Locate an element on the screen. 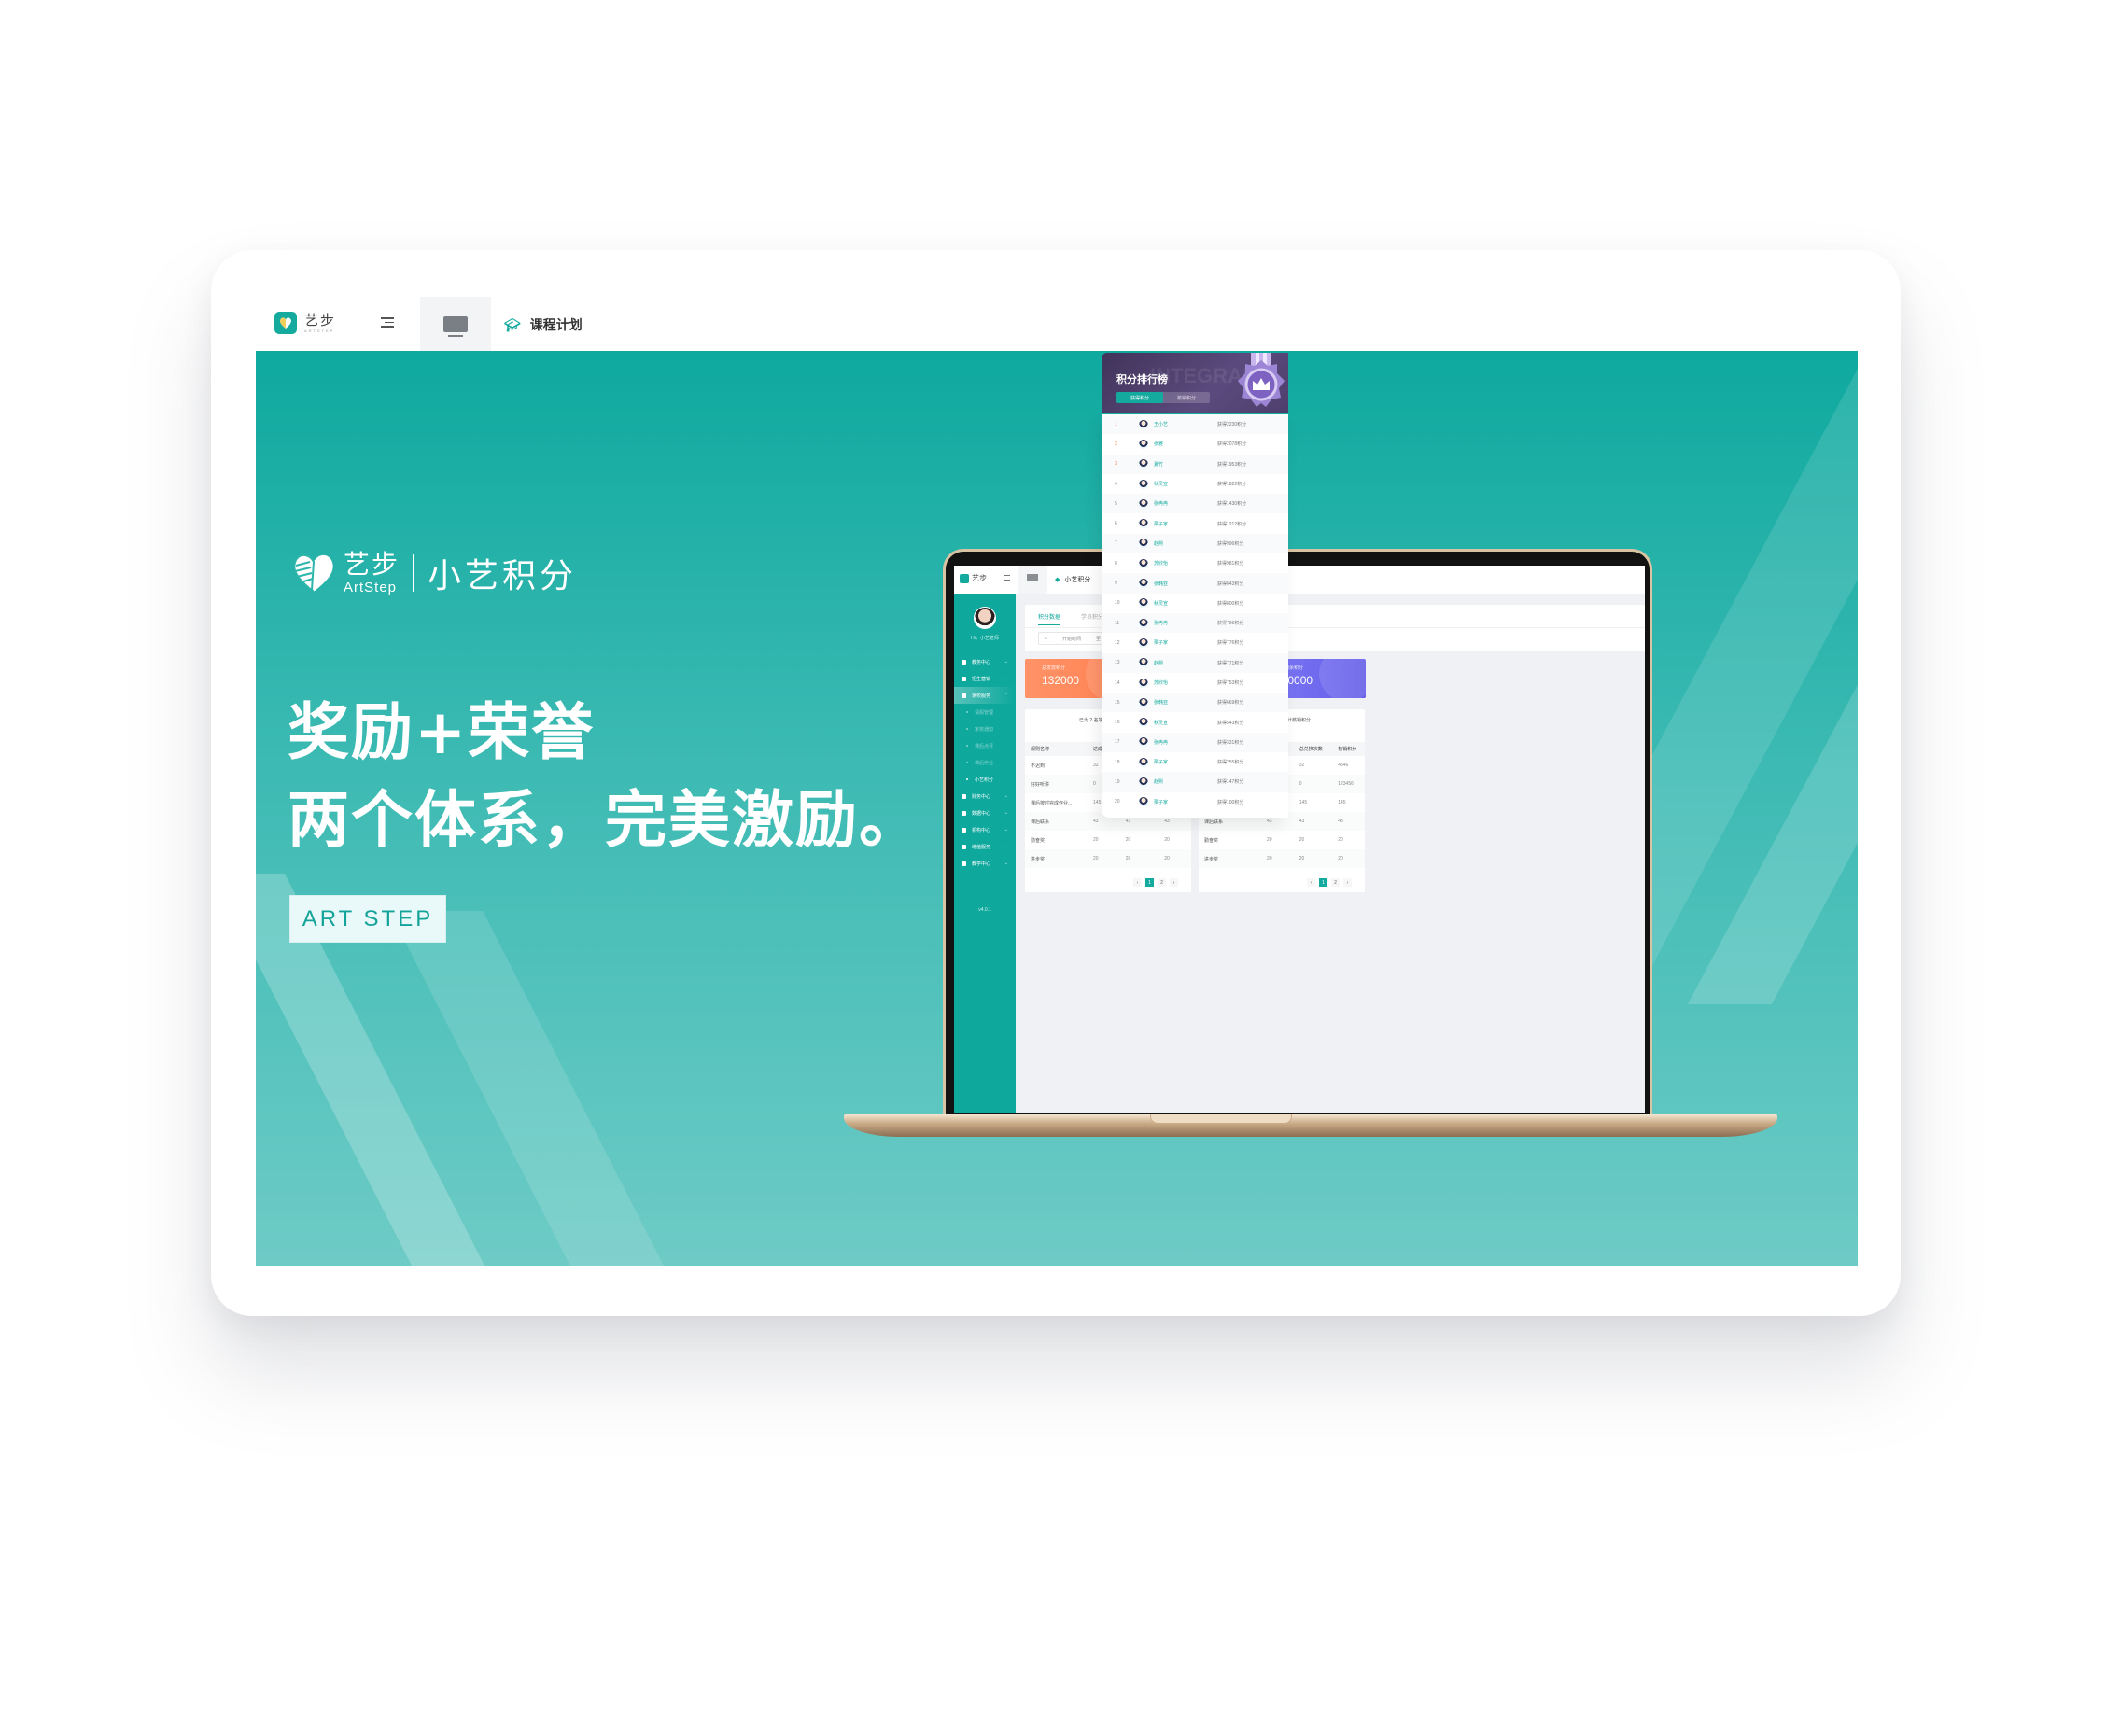 The height and width of the screenshot is (1736, 2106). sidebar-subitem-review: 课后点评 is located at coordinates (985, 745).